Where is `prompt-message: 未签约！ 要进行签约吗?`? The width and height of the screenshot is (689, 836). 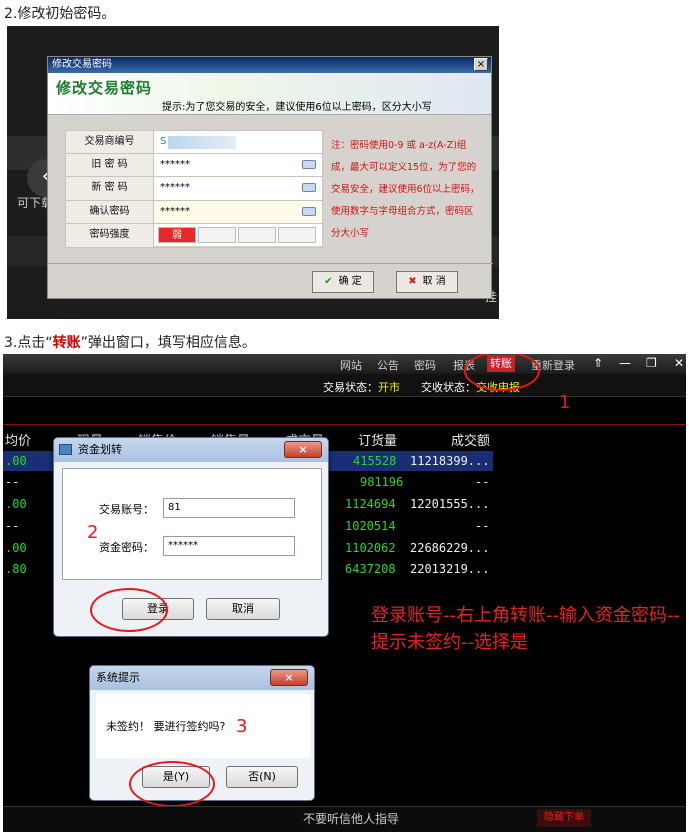
prompt-message: 未签约！ 要进行签约吗? is located at coordinates (166, 726).